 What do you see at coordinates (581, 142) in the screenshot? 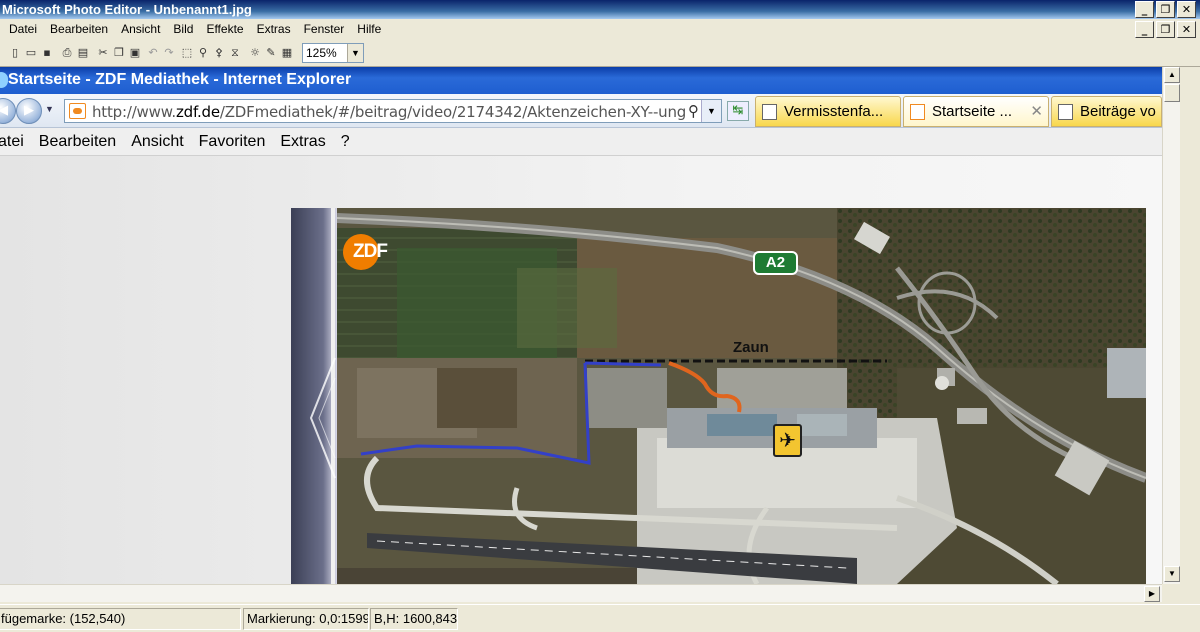
I see `browser-menu-bar: atei Bearbeiten Ansicht Favoriten Extras?` at bounding box center [581, 142].